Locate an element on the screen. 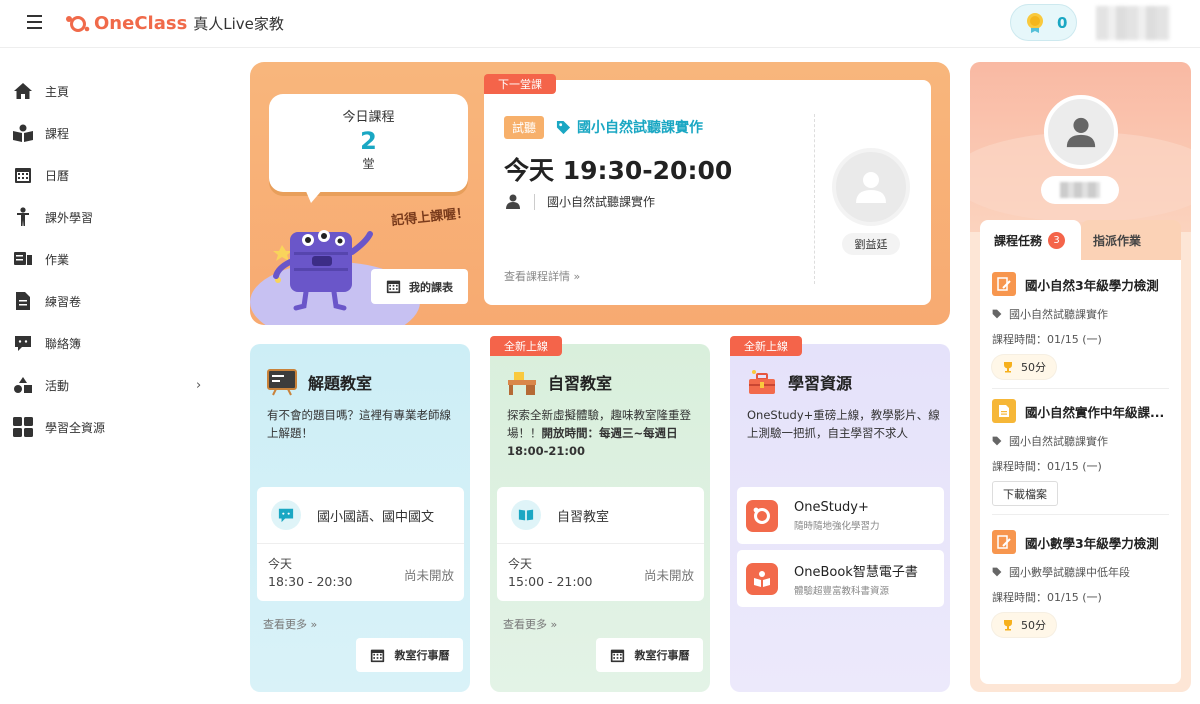 Image resolution: width=1200 pixels, height=704 pixels. user-profile-blurred is located at coordinates (1133, 23).